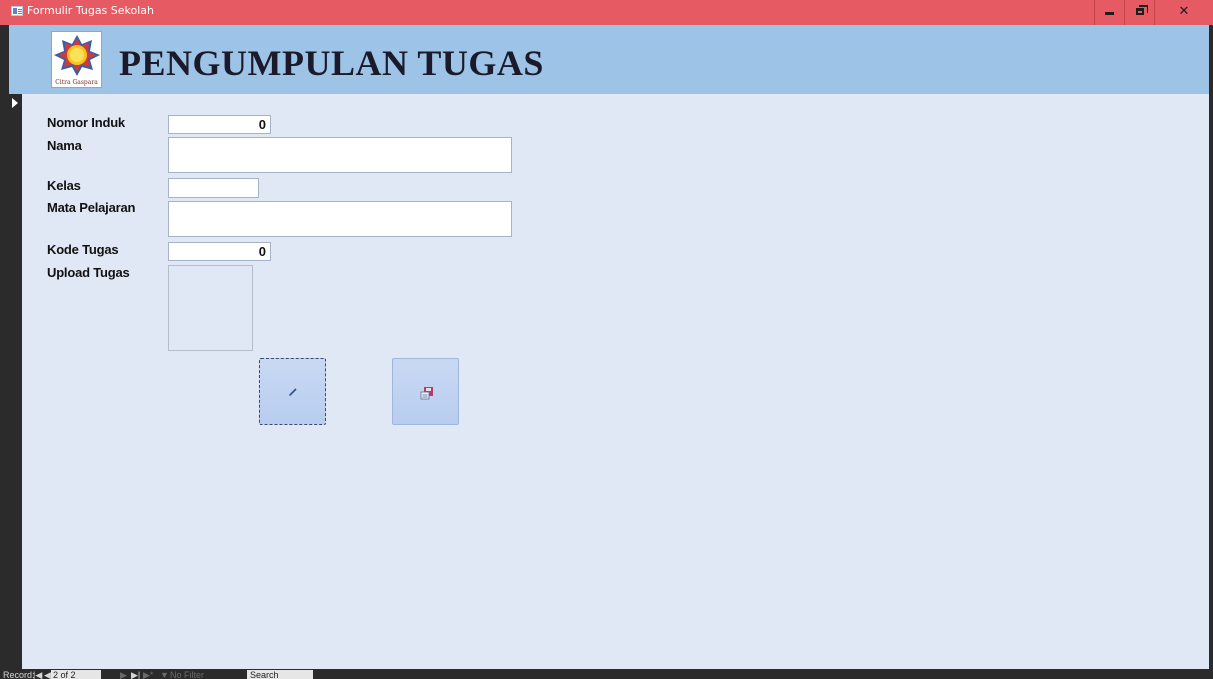 The height and width of the screenshot is (679, 1213). What do you see at coordinates (219, 124) in the screenshot?
I see `nomor-induk-field: 0` at bounding box center [219, 124].